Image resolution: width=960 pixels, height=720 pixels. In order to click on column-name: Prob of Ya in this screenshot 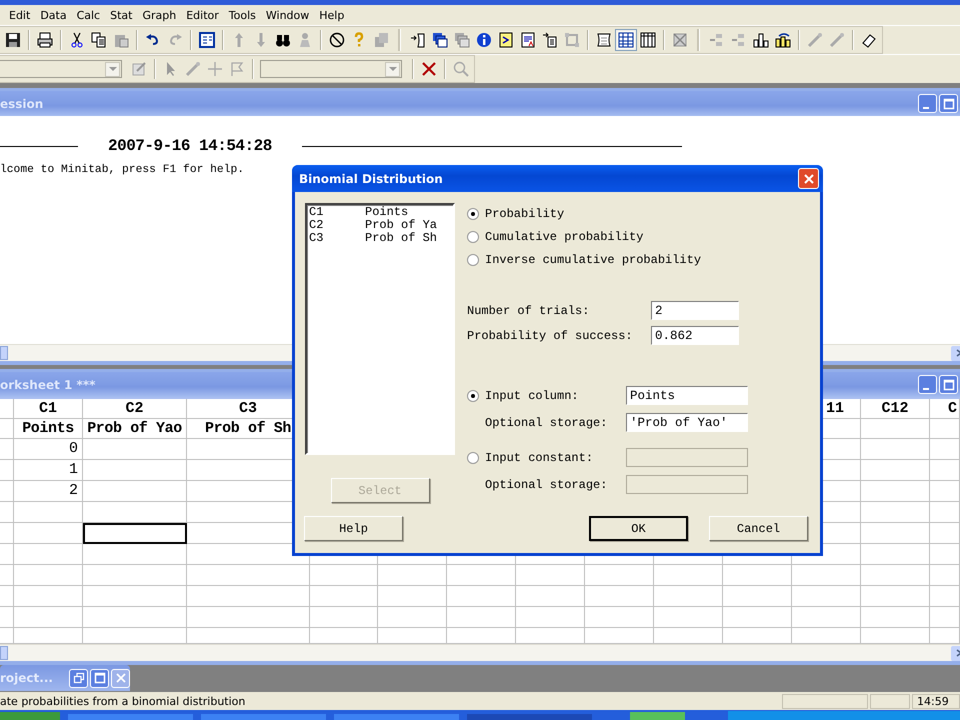, I will do `click(401, 225)`.